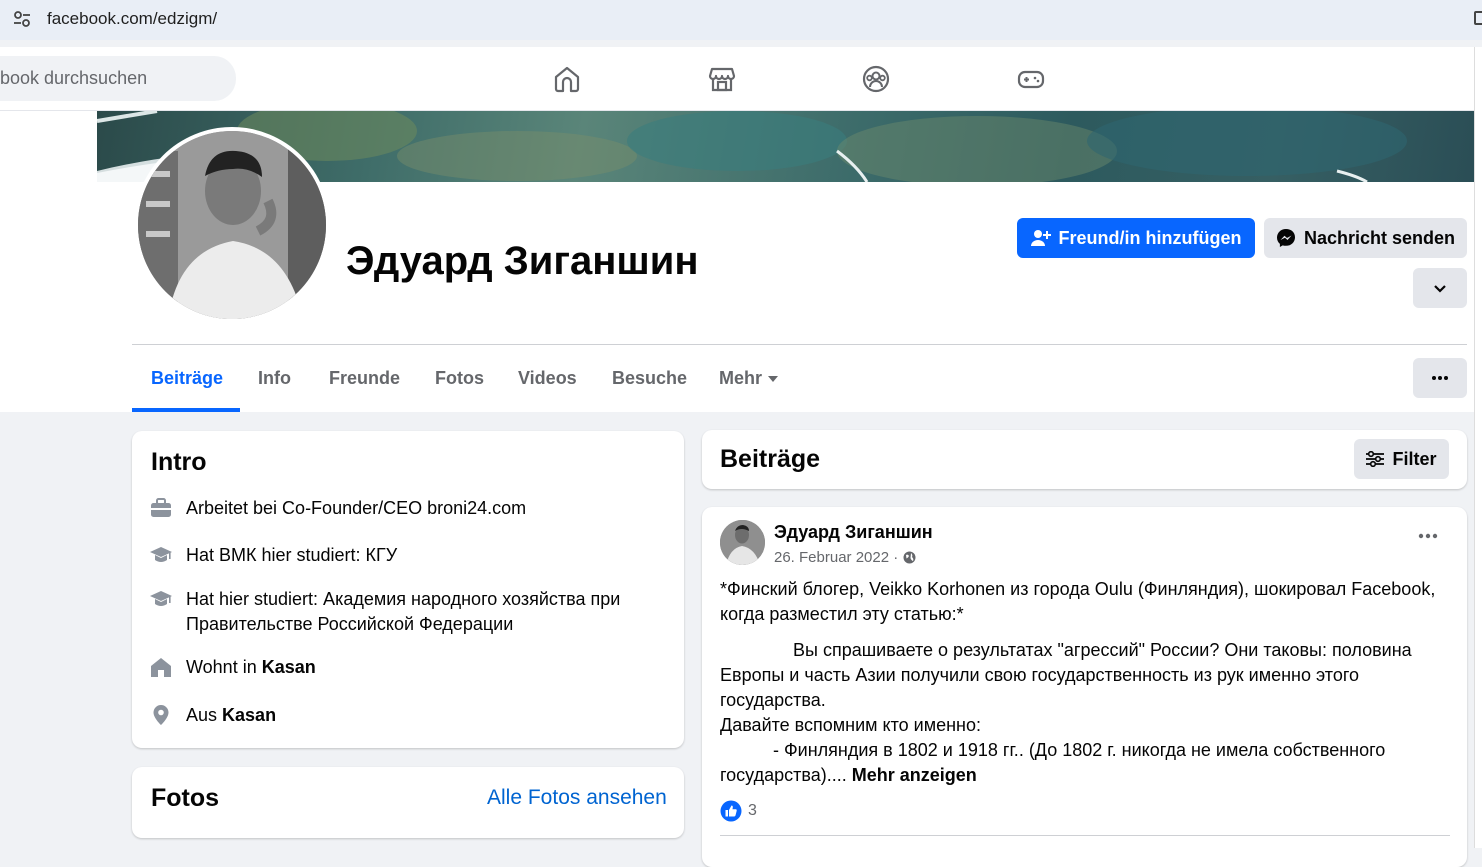 This screenshot has width=1482, height=867. I want to click on profile-picture, so click(232, 225).